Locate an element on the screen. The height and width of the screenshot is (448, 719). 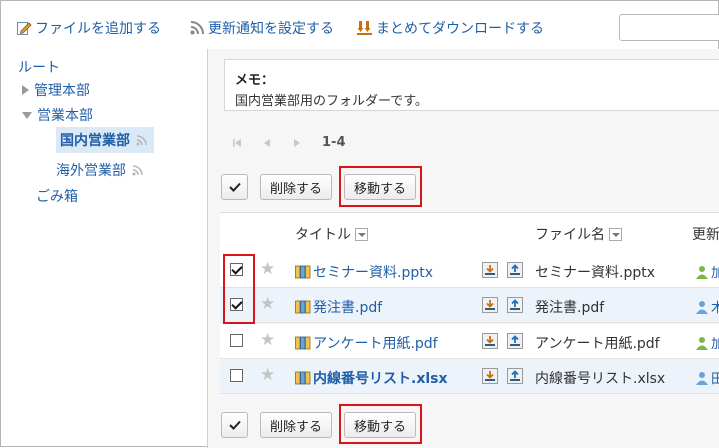
add-file-label: ファイルを追加する is located at coordinates (98, 29).